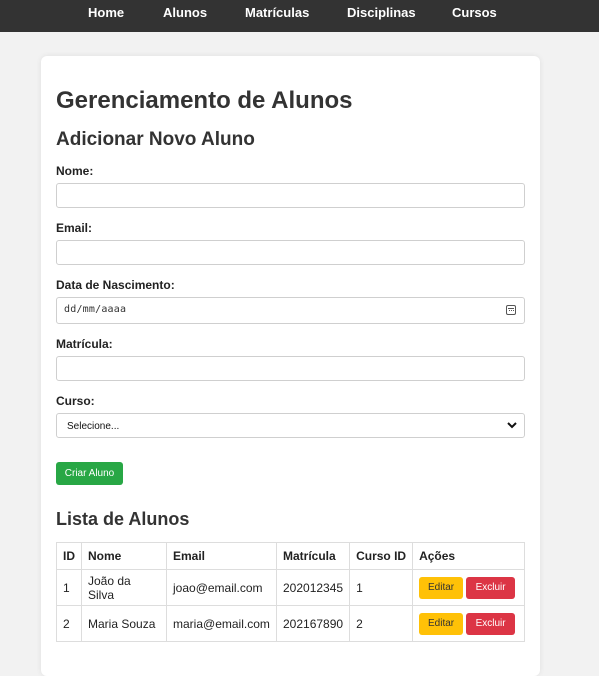 This screenshot has width=599, height=676. I want to click on cell-nome: Maria Souza, so click(124, 623).